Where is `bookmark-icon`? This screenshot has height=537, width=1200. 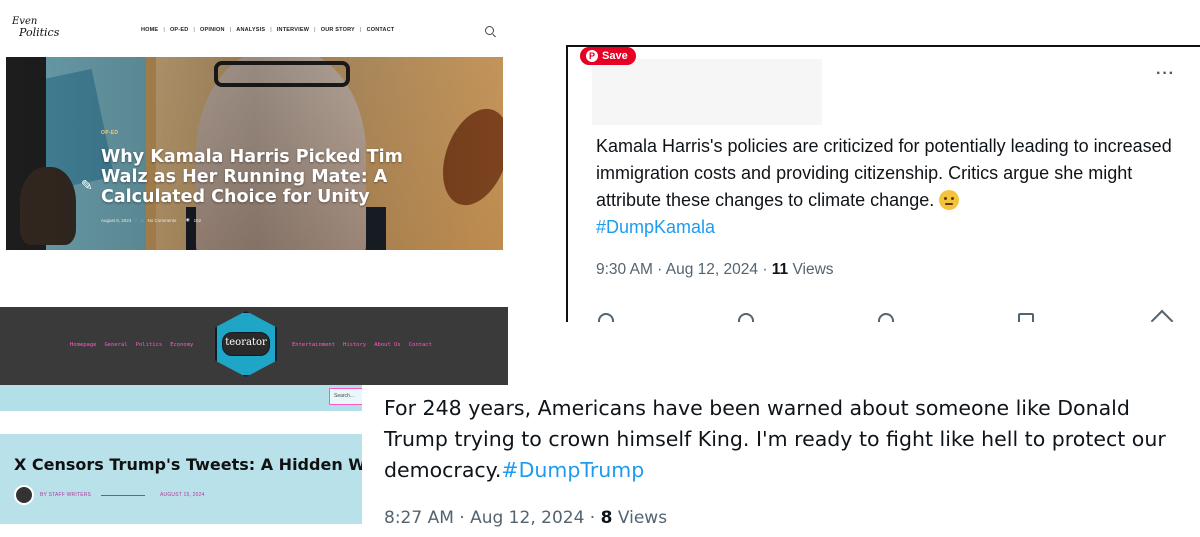 bookmark-icon is located at coordinates (1026, 317).